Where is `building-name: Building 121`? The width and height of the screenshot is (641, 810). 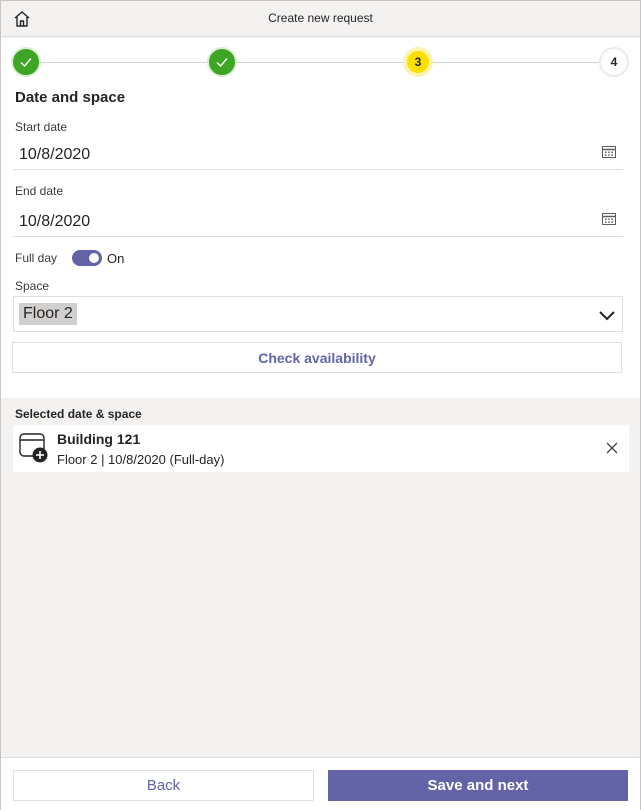 building-name: Building 121 is located at coordinates (99, 439).